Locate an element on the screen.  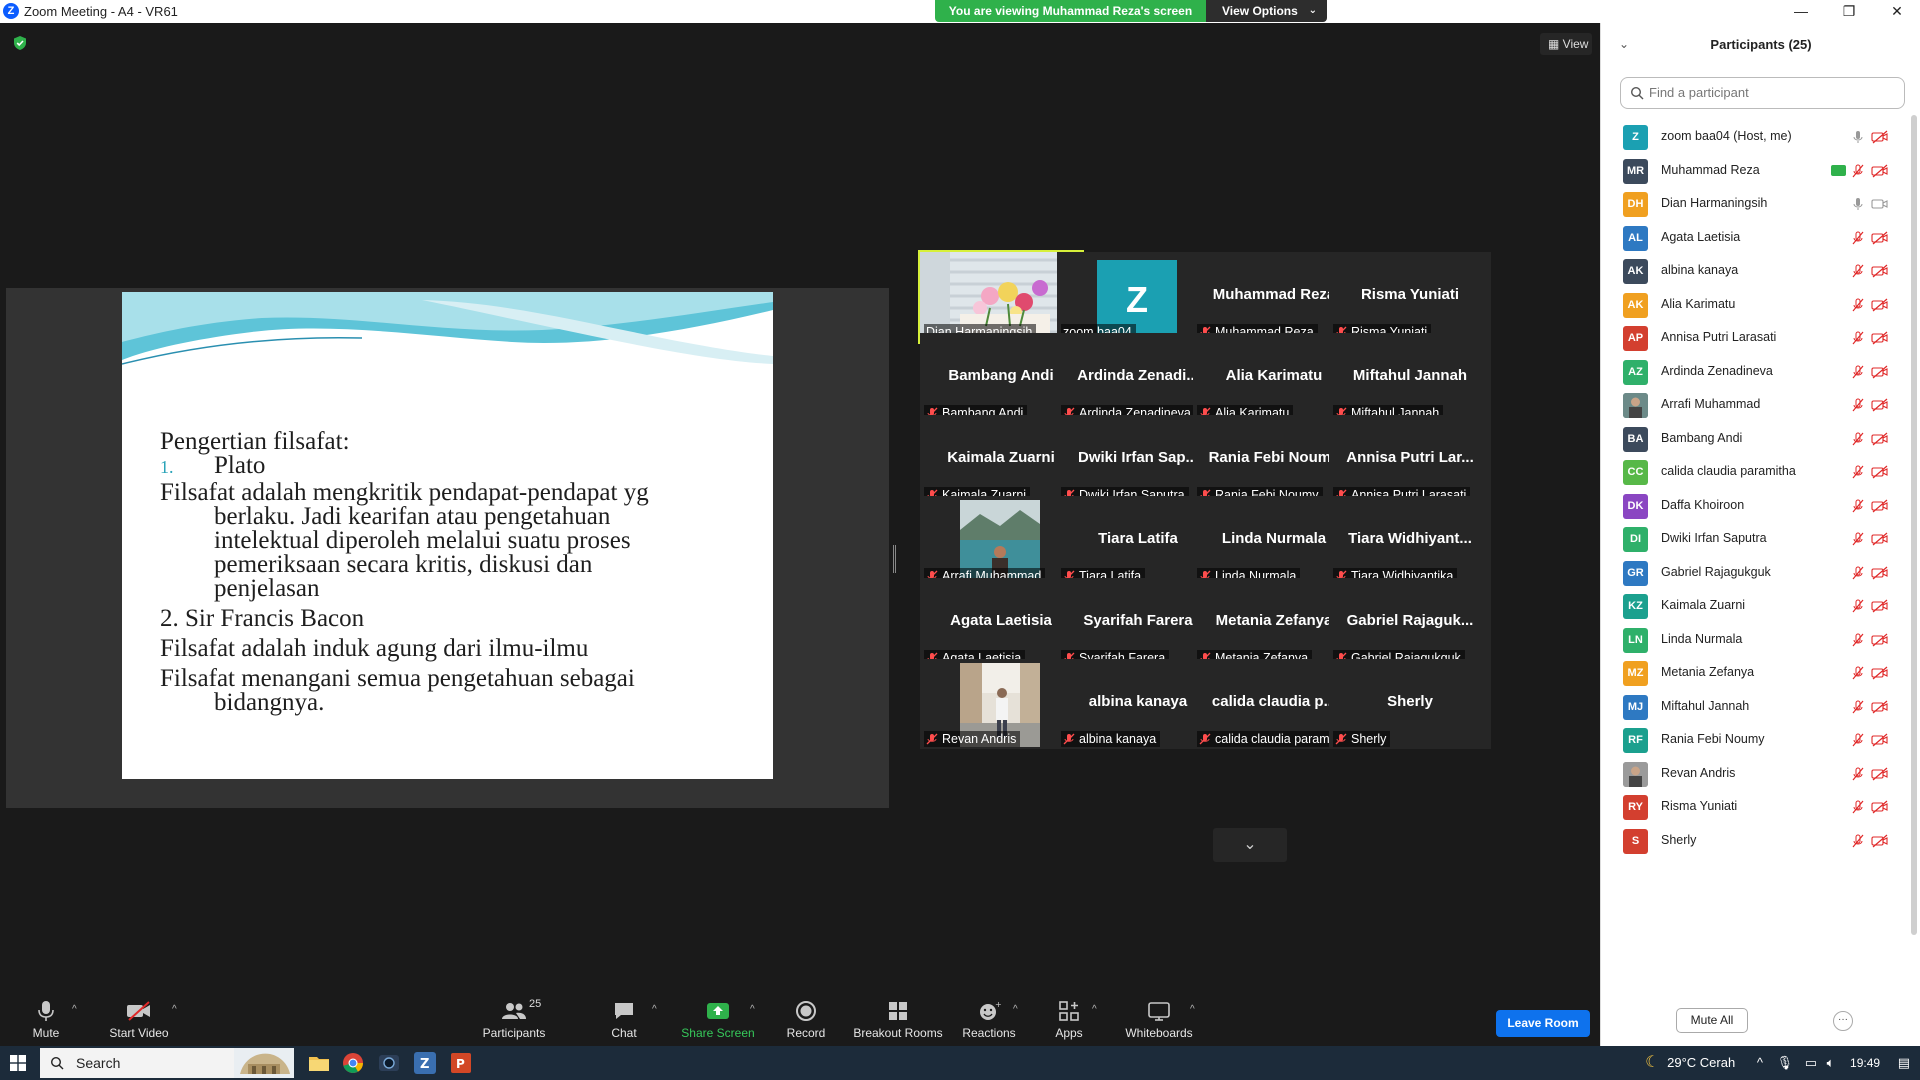
record-button: Record is located at coordinates (806, 1021).